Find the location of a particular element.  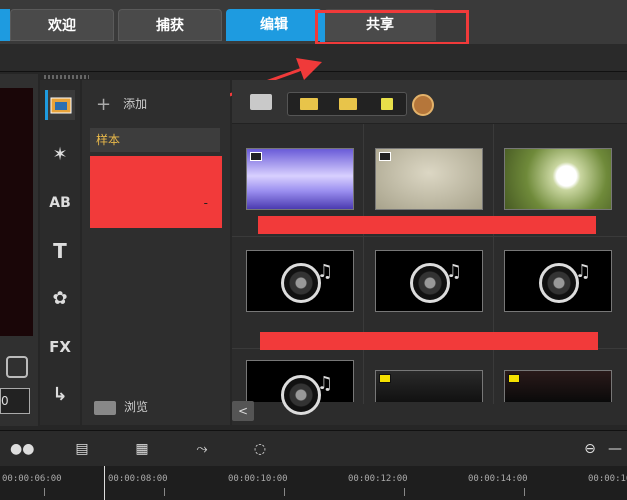

audio-filter-icon is located at coordinates (387, 104).